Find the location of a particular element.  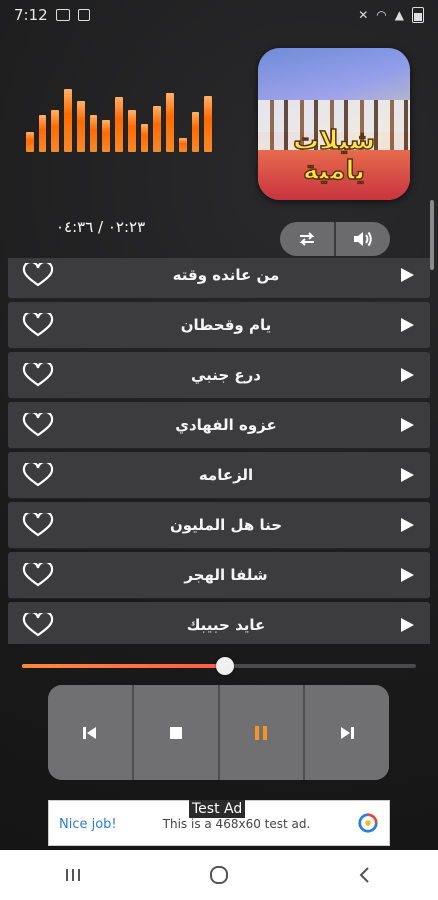

song-row: عزوه الفهادي is located at coordinates (219, 425).